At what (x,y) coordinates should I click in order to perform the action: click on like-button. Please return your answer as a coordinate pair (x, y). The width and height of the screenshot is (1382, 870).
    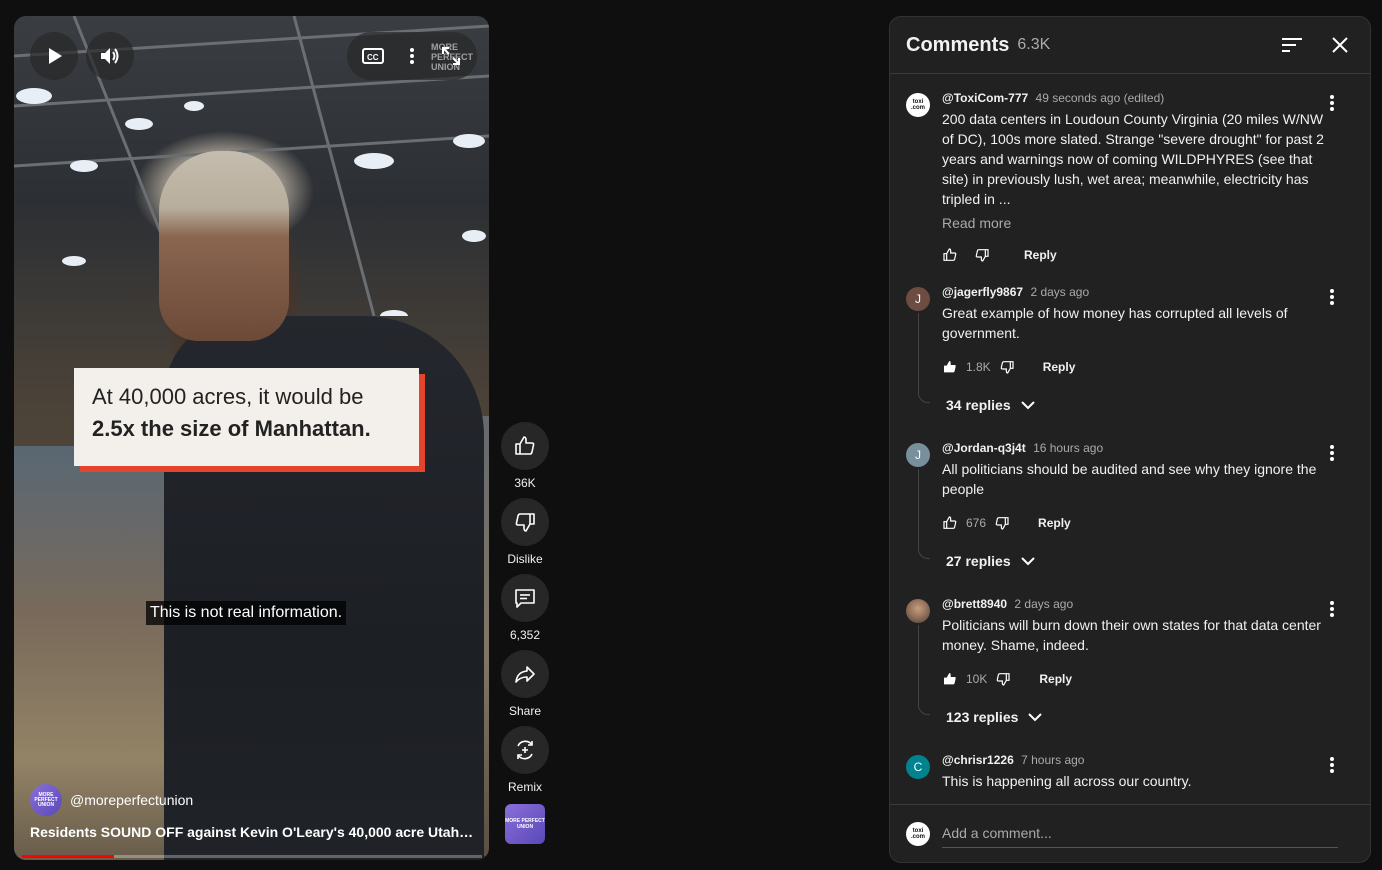
    Looking at the image, I should click on (525, 446).